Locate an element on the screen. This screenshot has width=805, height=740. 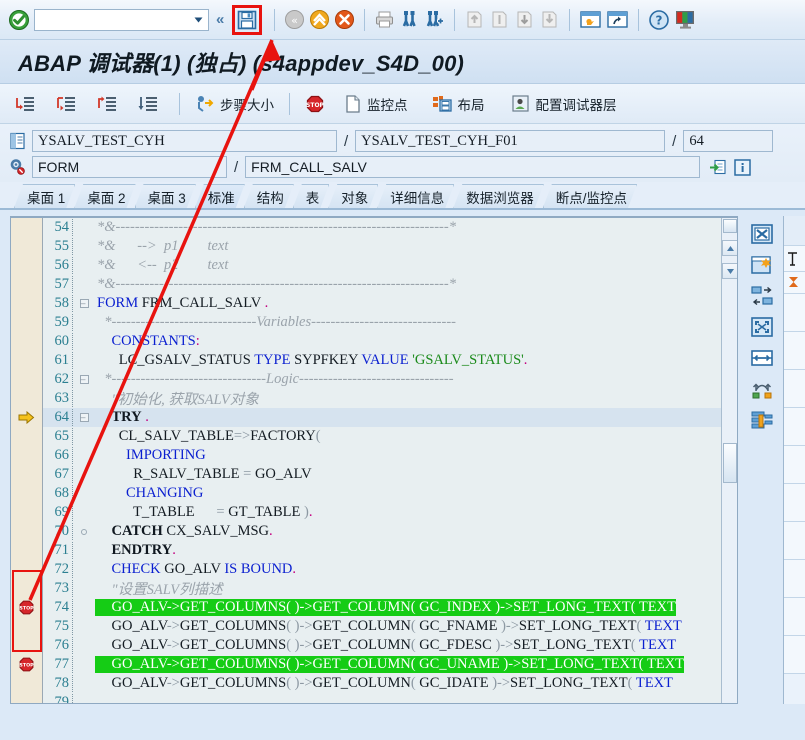
command-field is located at coordinates (121, 19).